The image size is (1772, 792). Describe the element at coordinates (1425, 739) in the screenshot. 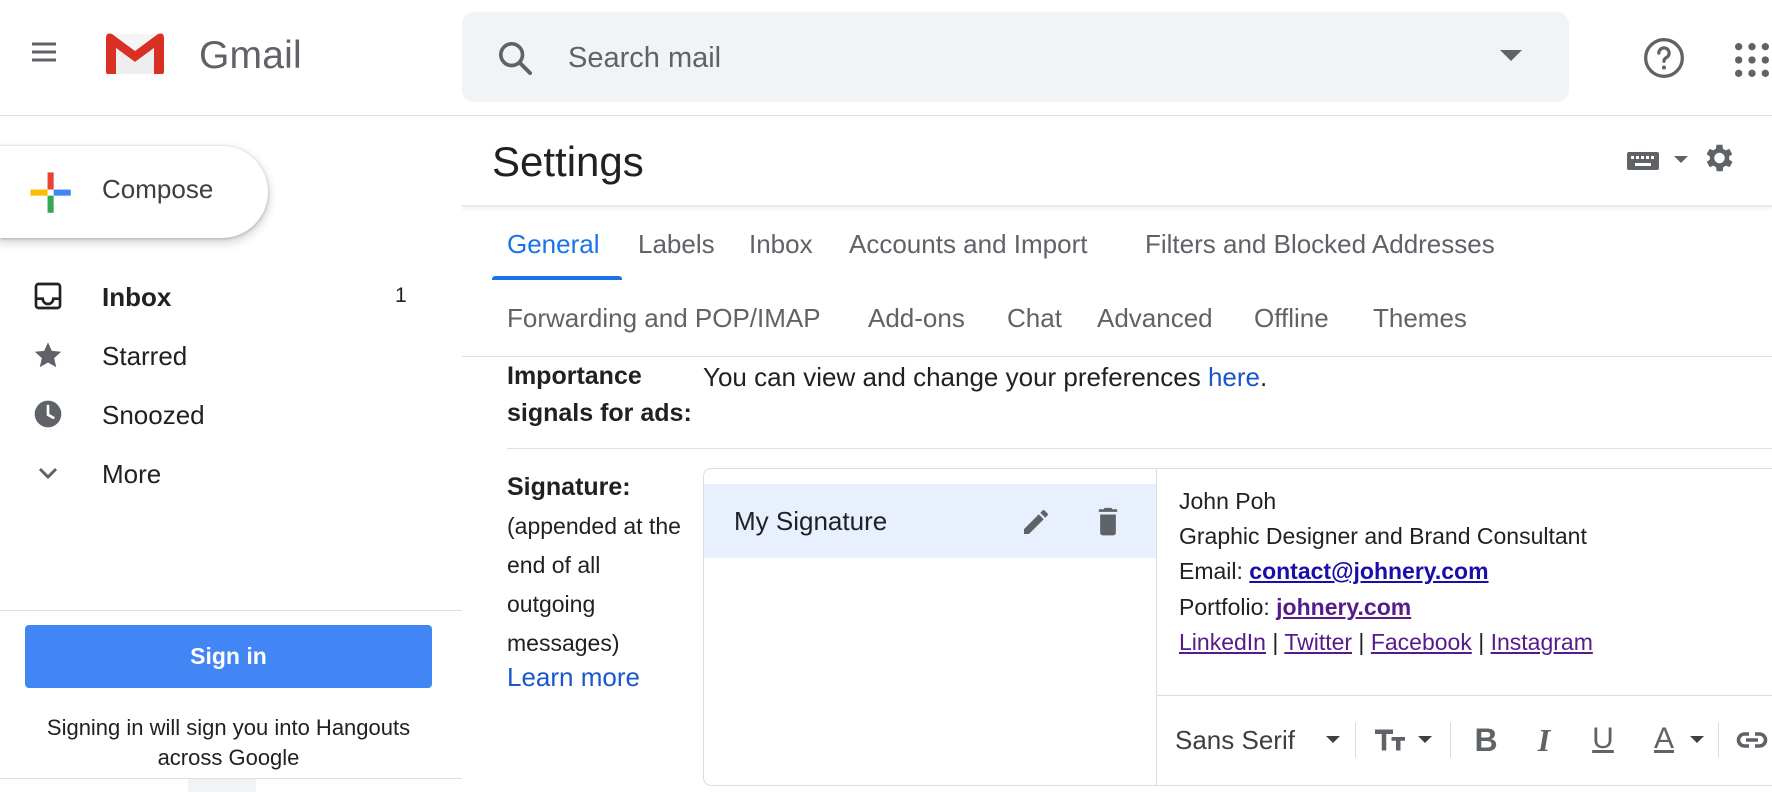

I see `font-size-caret-icon` at that location.